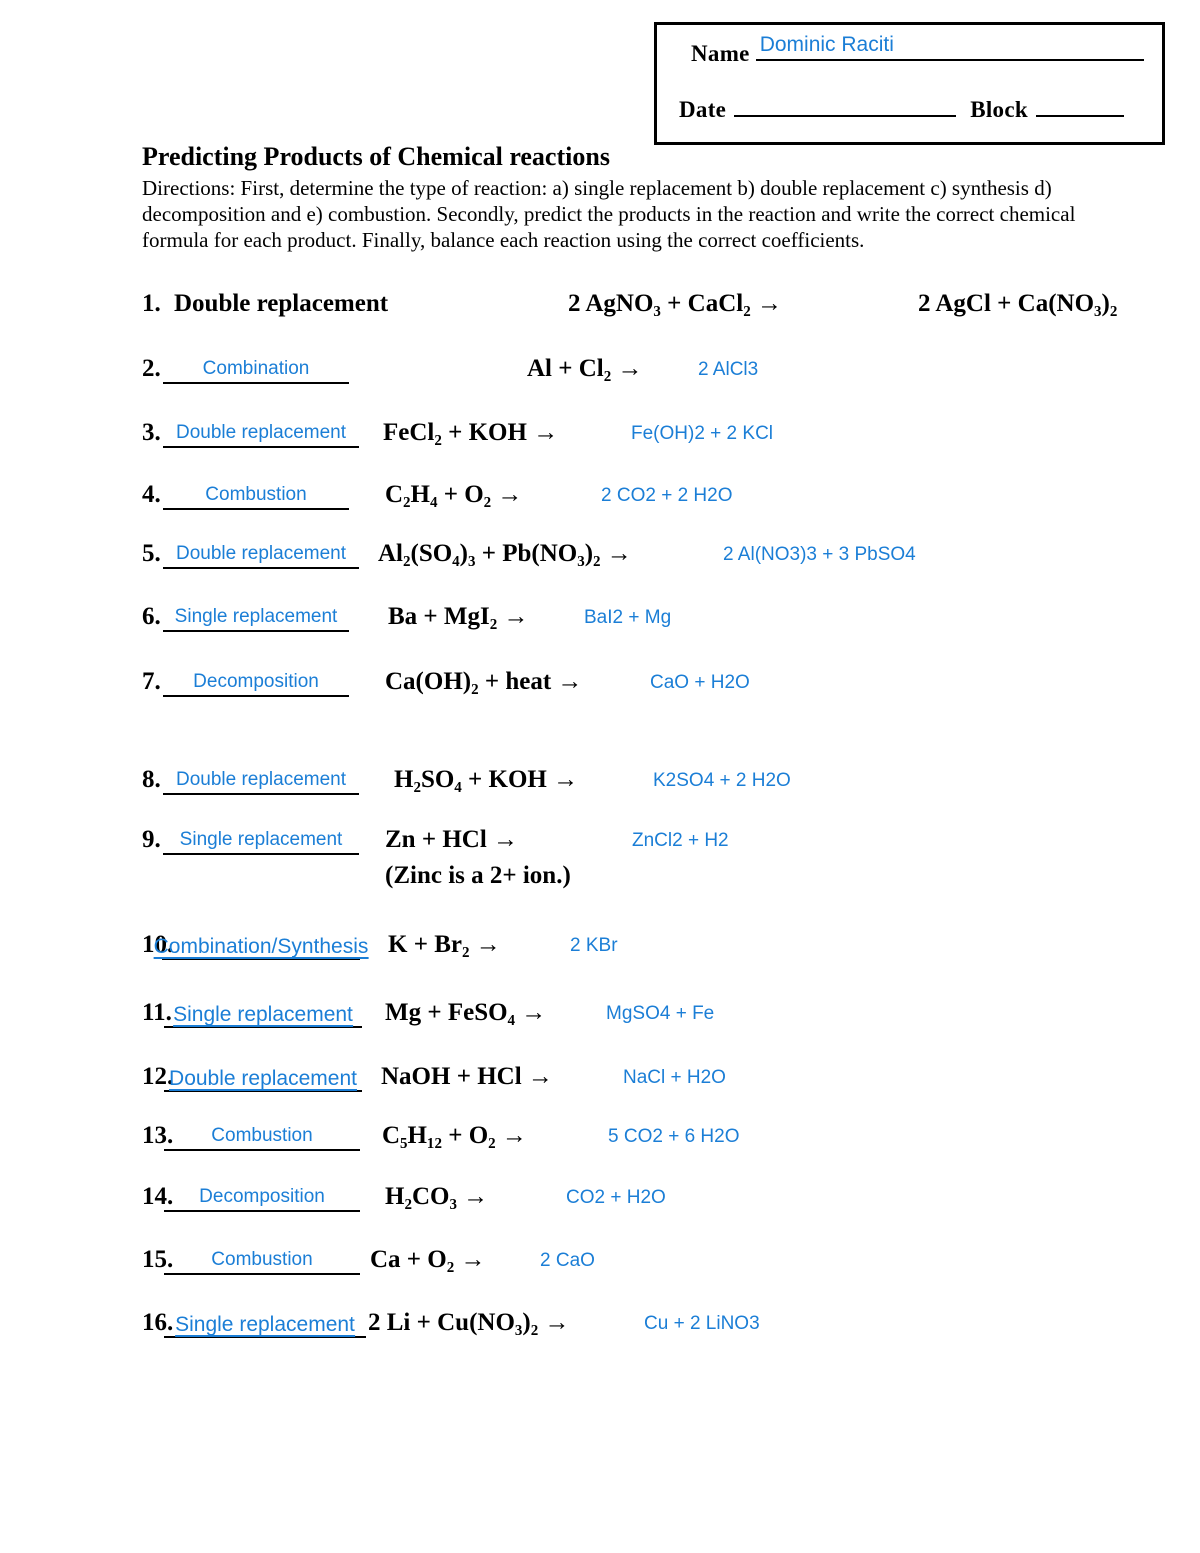  Describe the element at coordinates (444, 944) in the screenshot. I see `reactants-equation: K + Br₂ →` at that location.